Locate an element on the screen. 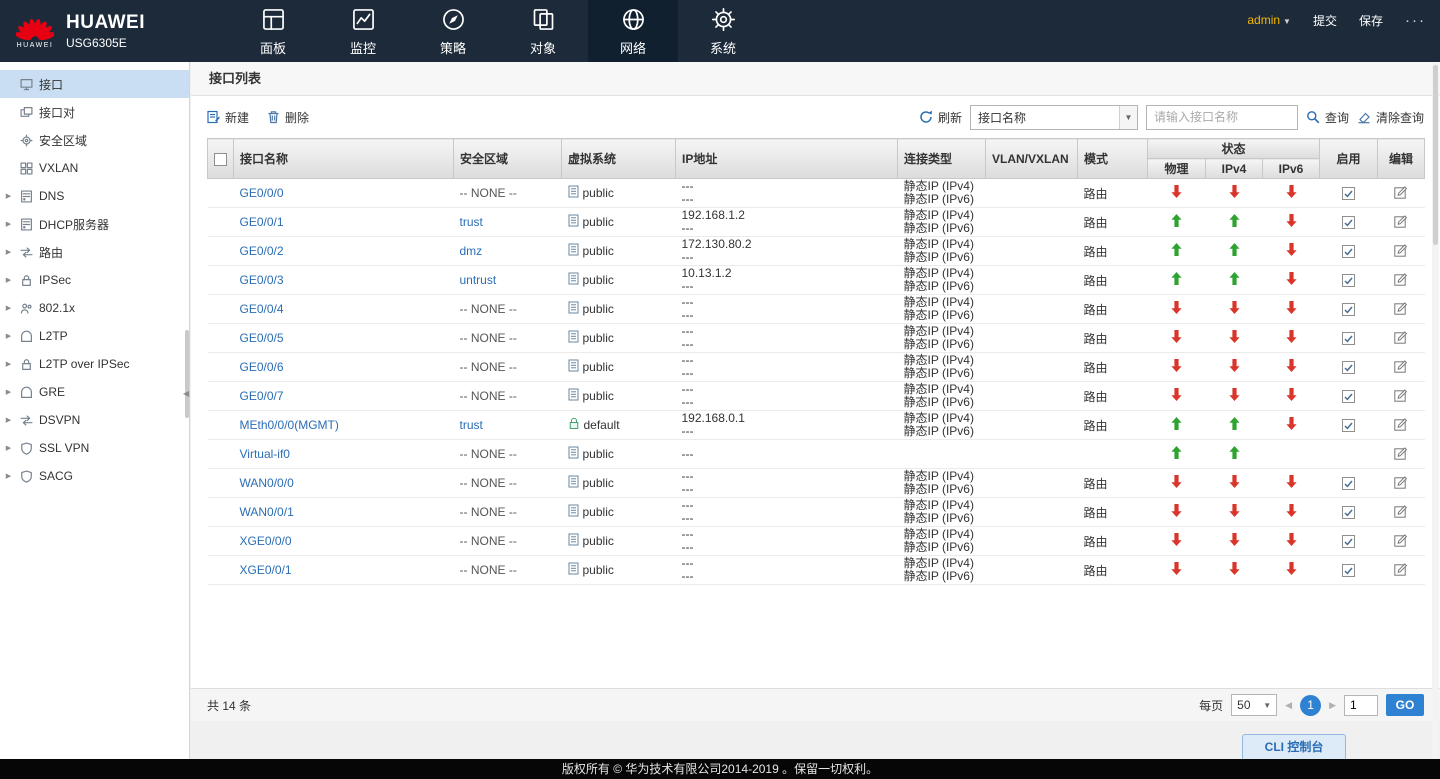  interface-name-link: XGE0/0/1 is located at coordinates (266, 570).